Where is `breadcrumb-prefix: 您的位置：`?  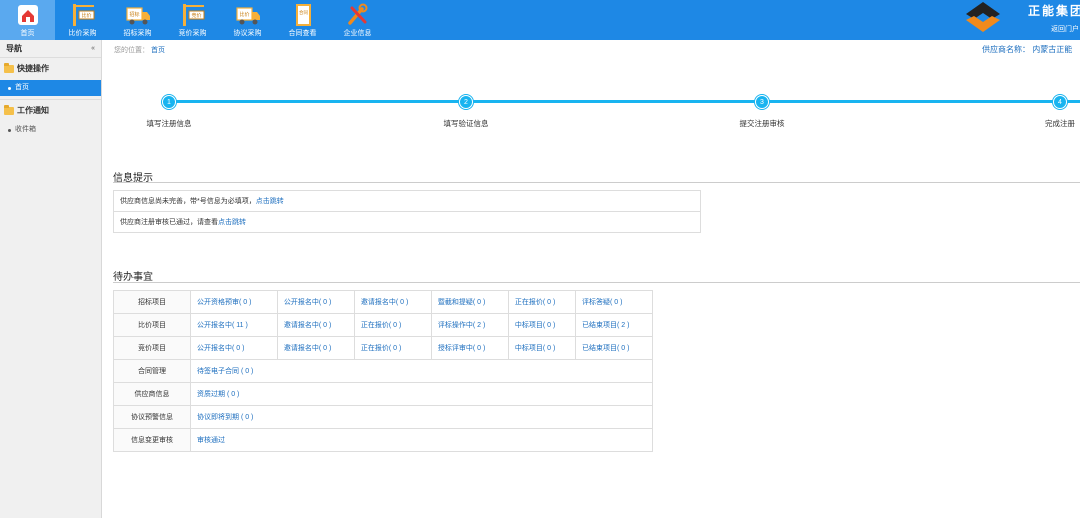
breadcrumb-prefix: 您的位置： is located at coordinates (131, 50).